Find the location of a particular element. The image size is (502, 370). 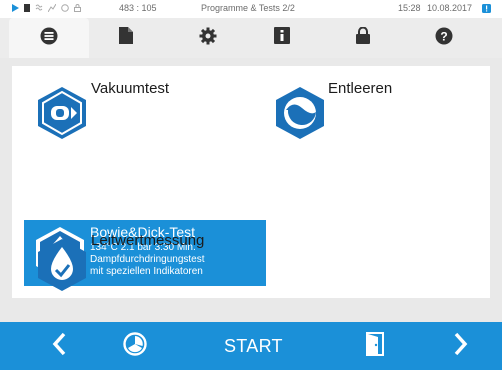

document-status-icon is located at coordinates (27, 9).